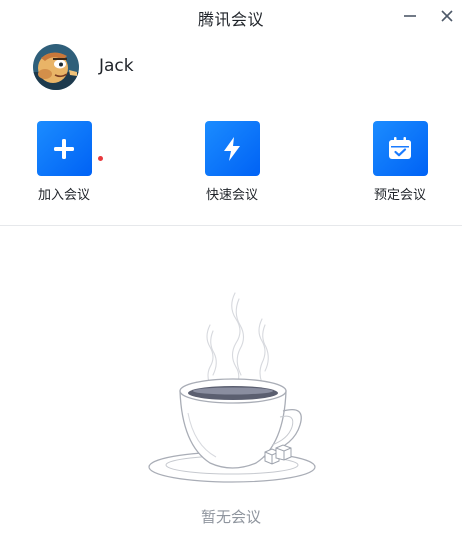 The image size is (462, 551). I want to click on quick-meeting-icon-box, so click(232, 148).